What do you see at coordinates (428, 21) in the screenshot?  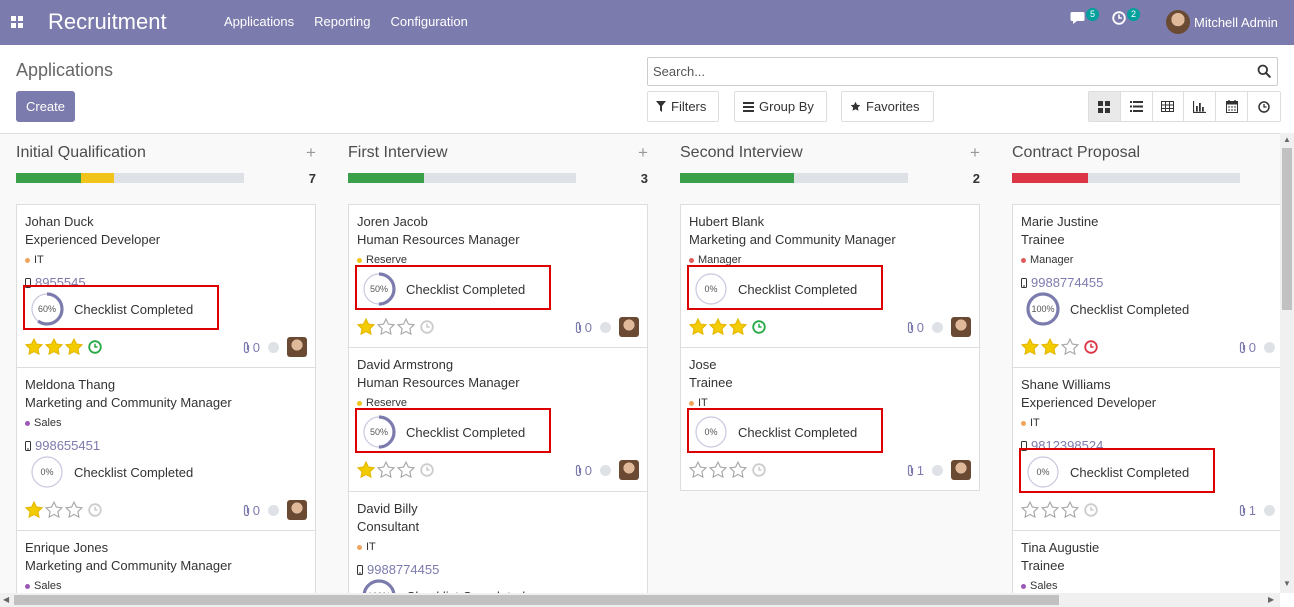 I see `menu-configuration: Configuration` at bounding box center [428, 21].